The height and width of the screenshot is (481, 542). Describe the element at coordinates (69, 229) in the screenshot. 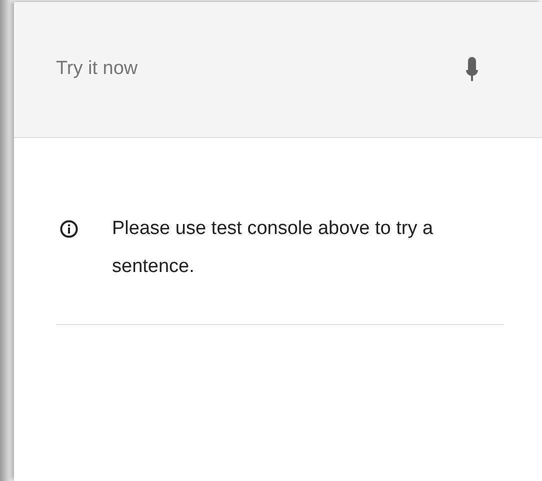

I see `info-icon` at that location.